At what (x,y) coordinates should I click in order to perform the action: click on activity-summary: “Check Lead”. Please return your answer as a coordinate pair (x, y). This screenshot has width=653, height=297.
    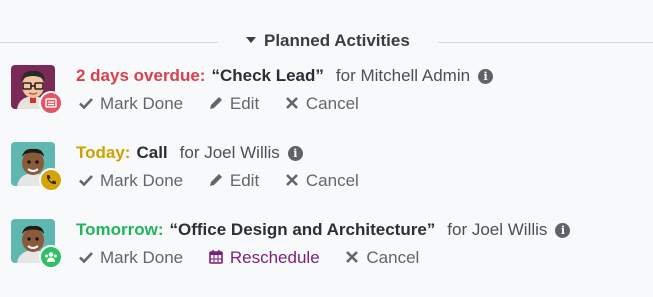
    Looking at the image, I should click on (267, 75).